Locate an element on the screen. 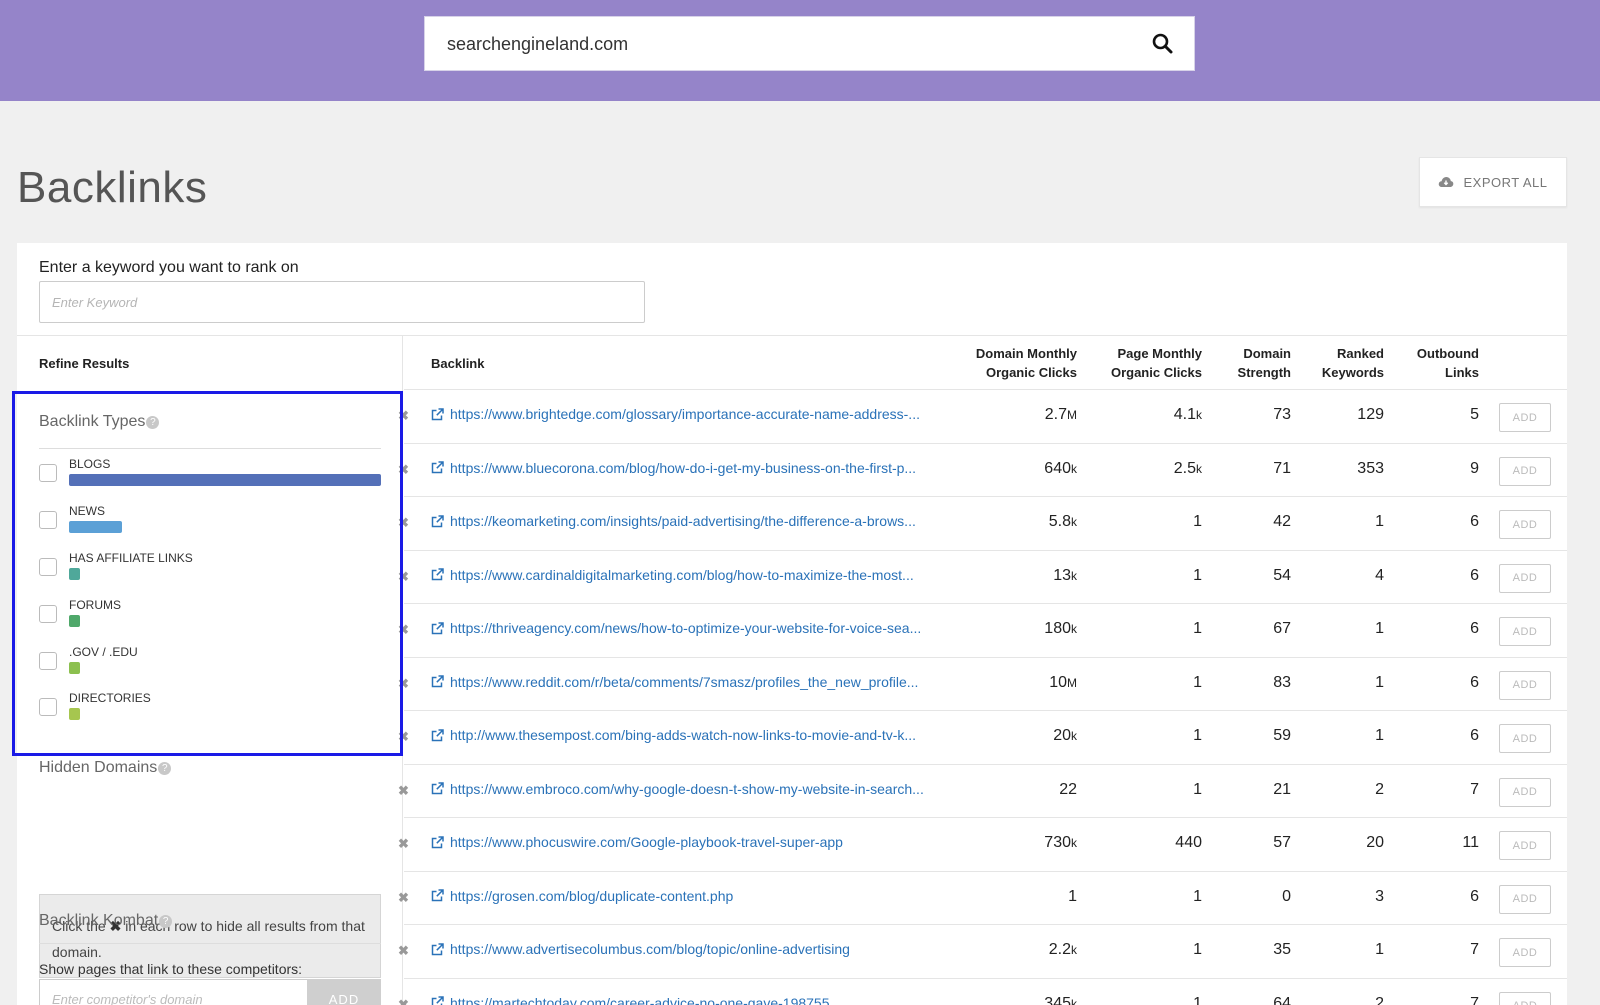  add-competitor-button: ADD is located at coordinates (344, 992).